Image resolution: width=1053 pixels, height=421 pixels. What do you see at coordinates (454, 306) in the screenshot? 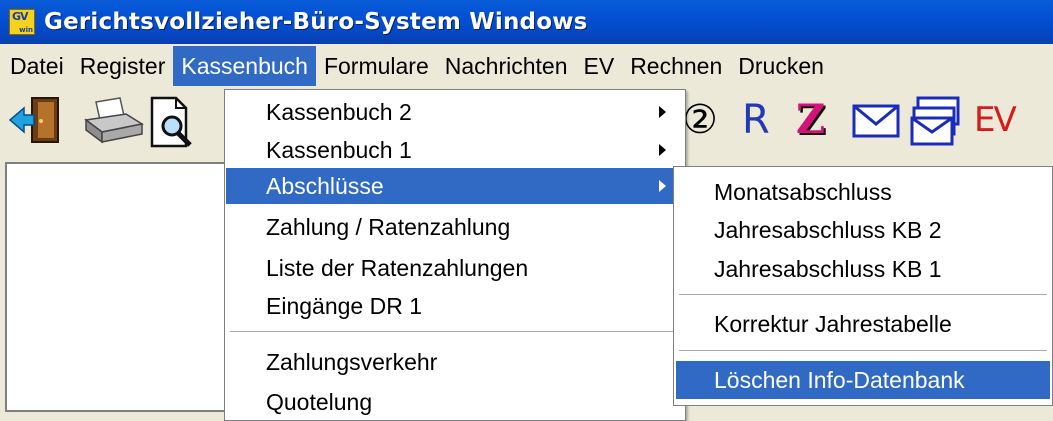
I see `menu-item-eingaenge-dr1: Eingänge DR 1` at bounding box center [454, 306].